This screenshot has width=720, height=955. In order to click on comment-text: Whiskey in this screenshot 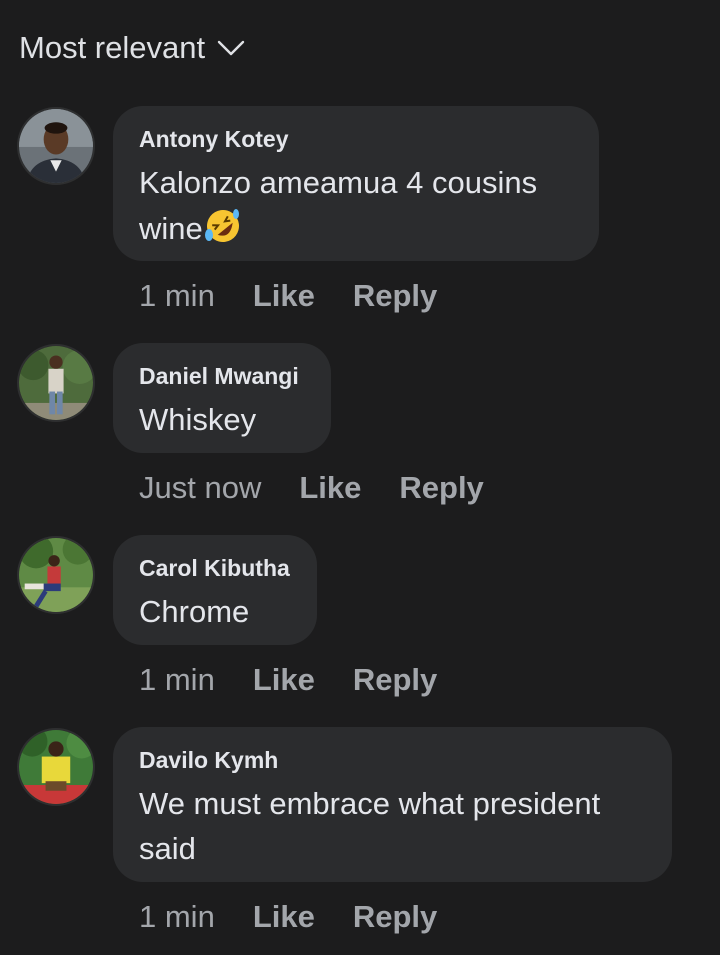, I will do `click(198, 419)`.